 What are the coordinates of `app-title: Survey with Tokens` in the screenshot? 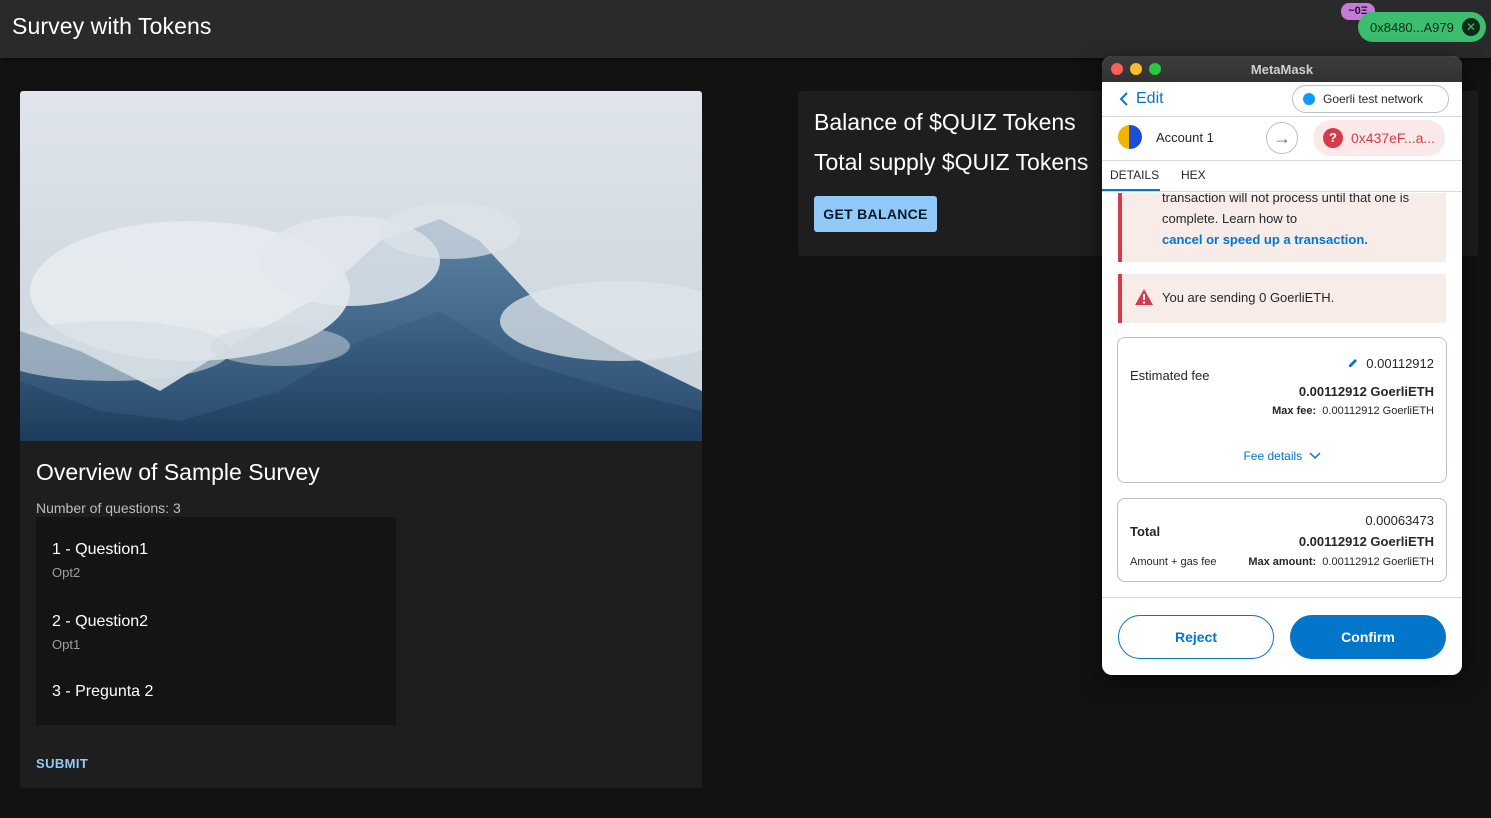 It's located at (112, 26).